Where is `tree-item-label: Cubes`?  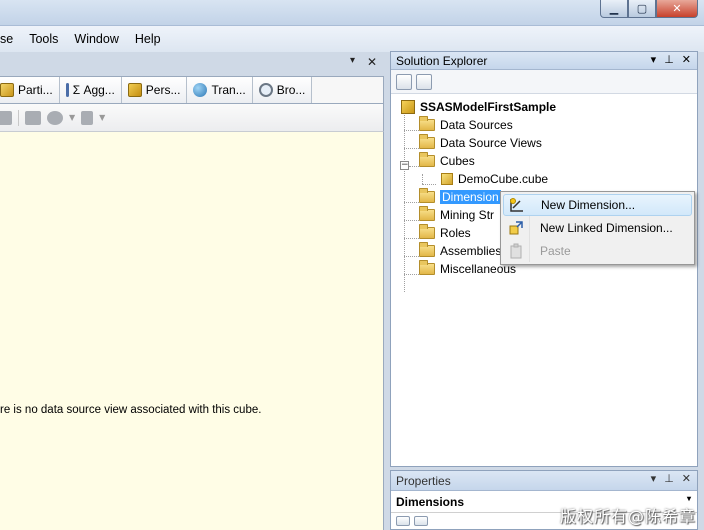 tree-item-label: Cubes is located at coordinates (457, 161).